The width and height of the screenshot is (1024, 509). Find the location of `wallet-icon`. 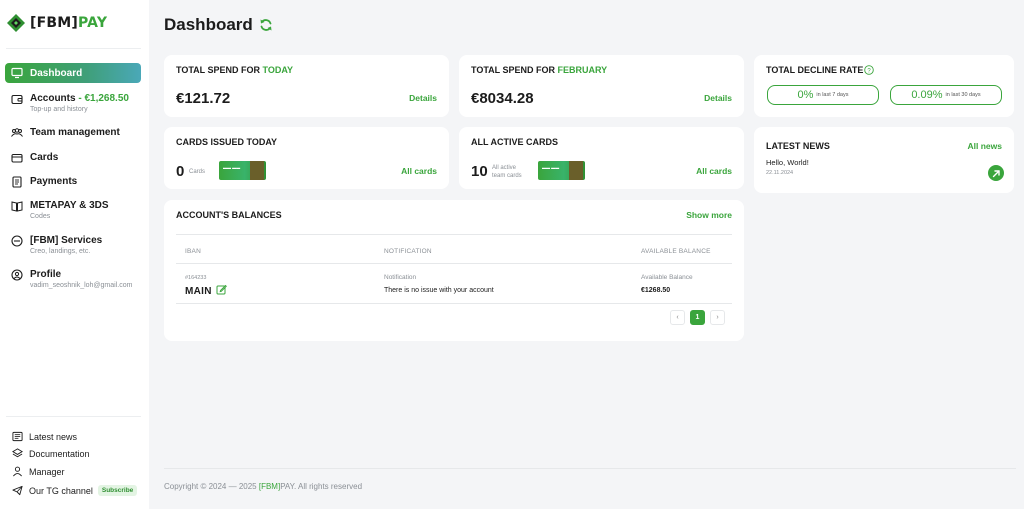

wallet-icon is located at coordinates (17, 99).